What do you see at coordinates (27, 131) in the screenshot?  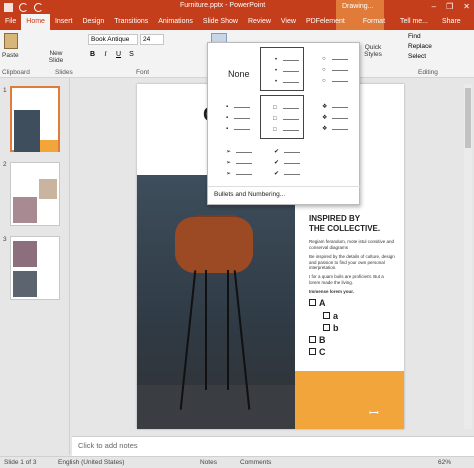 I see `thumb-photo` at bounding box center [27, 131].